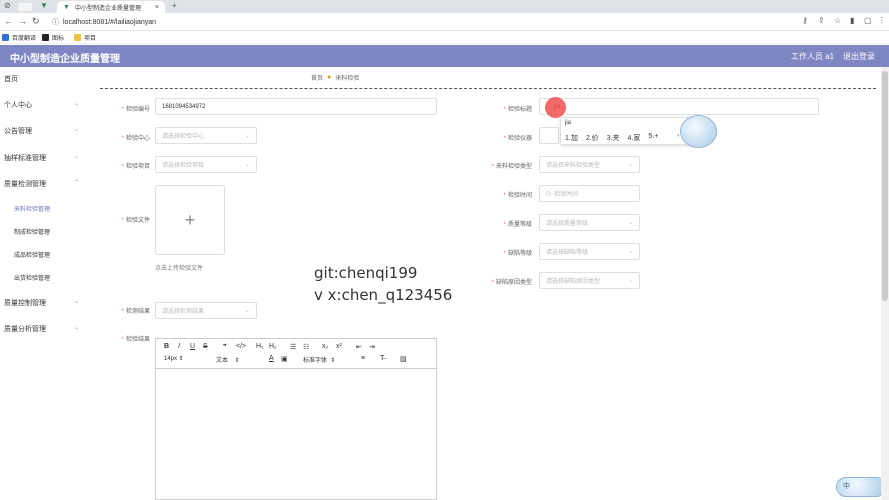 The width and height of the screenshot is (889, 500). I want to click on ime-mode-label: 中, so click(846, 486).